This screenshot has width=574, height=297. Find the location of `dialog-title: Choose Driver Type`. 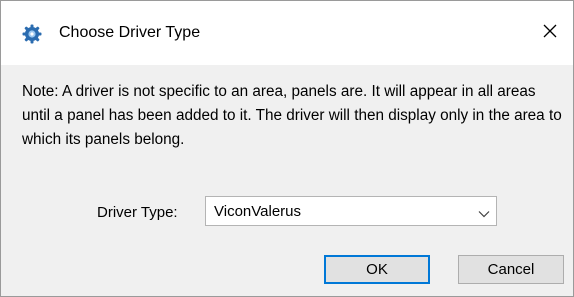

dialog-title: Choose Driver Type is located at coordinates (130, 32).